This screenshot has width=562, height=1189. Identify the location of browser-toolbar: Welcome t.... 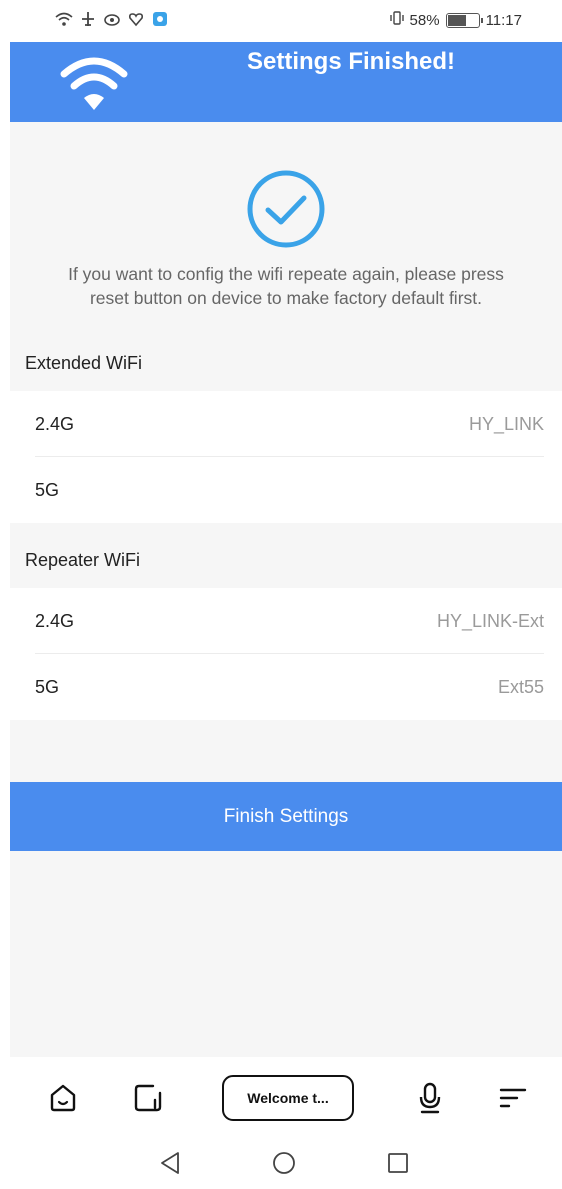
(281, 1097).